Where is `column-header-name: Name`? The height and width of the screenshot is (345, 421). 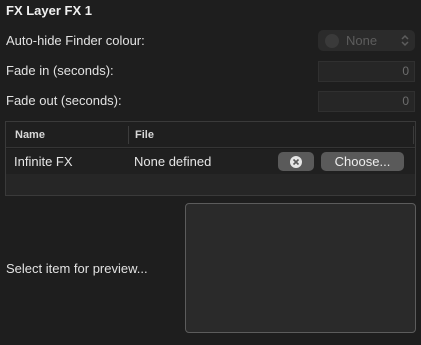
column-header-name: Name is located at coordinates (30, 135).